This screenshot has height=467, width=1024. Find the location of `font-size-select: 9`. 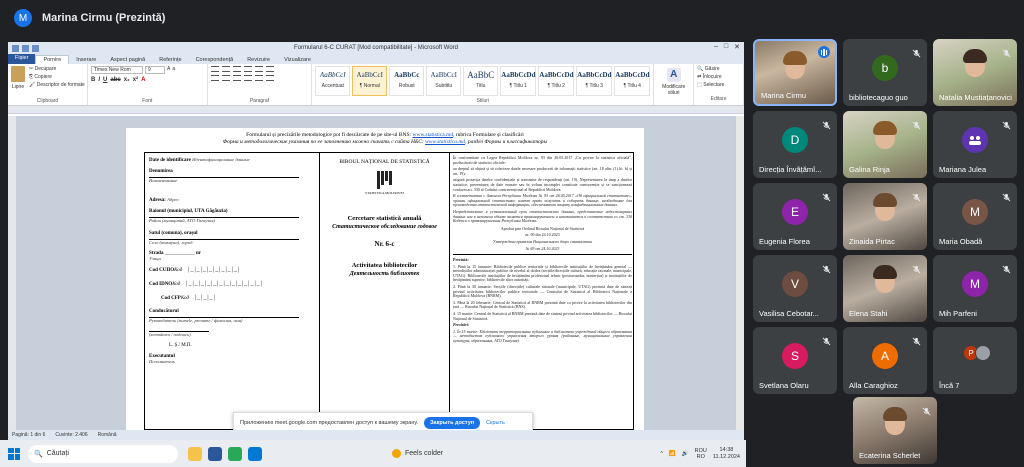

font-size-select: 9 is located at coordinates (155, 70).